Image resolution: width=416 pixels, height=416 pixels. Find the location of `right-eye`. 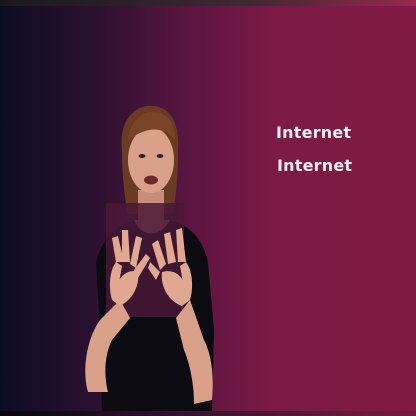

right-eye is located at coordinates (160, 156).